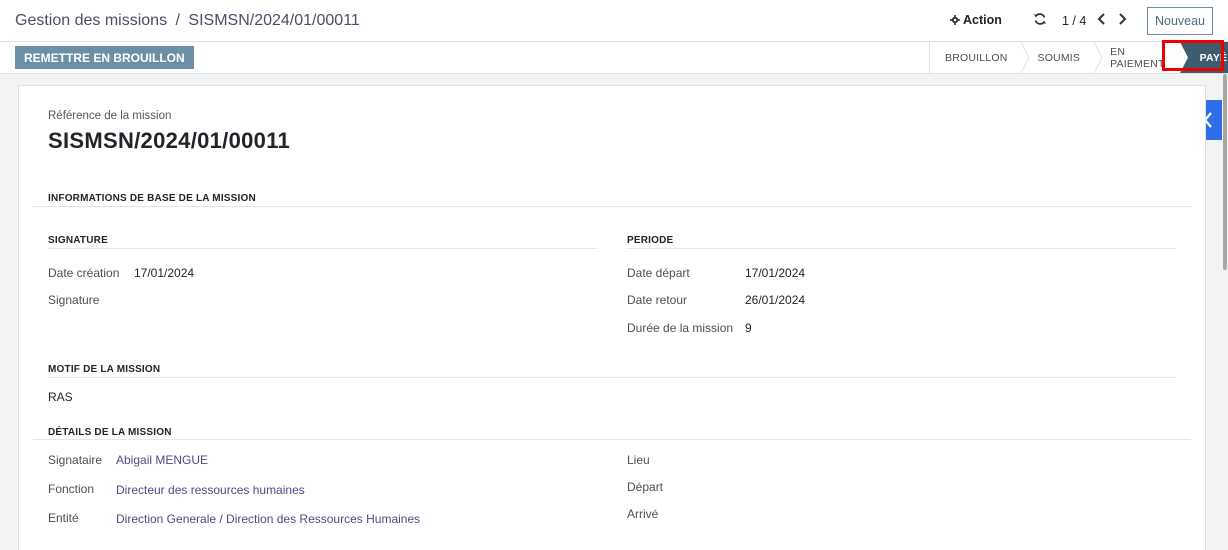  Describe the element at coordinates (982, 20) in the screenshot. I see `action-label: Action` at that location.